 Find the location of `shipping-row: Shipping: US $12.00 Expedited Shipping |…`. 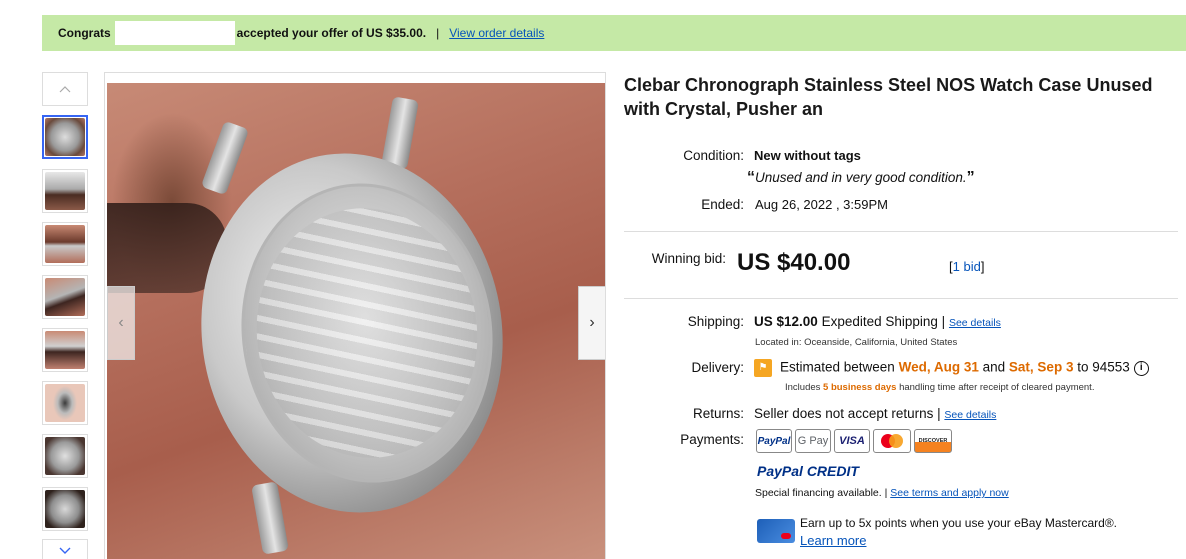

shipping-row: Shipping: US $12.00 Expedited Shipping |… is located at coordinates (901, 324).